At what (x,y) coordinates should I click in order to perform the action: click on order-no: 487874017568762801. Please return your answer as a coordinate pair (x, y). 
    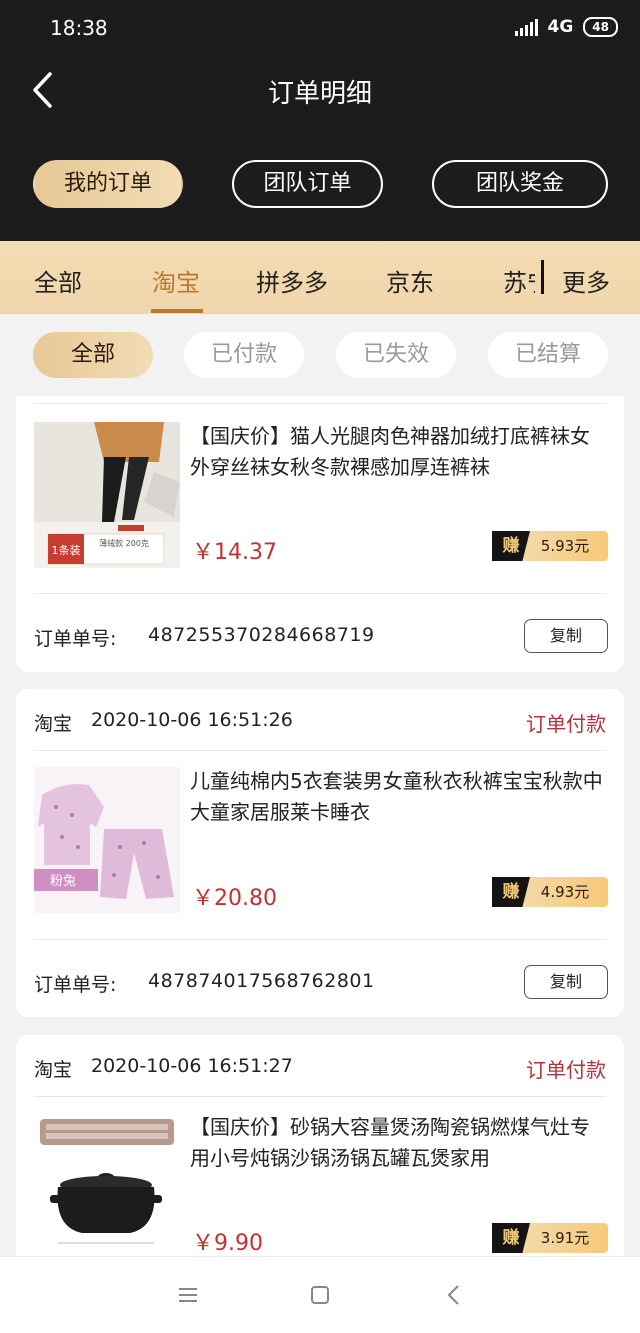
    Looking at the image, I should click on (261, 981).